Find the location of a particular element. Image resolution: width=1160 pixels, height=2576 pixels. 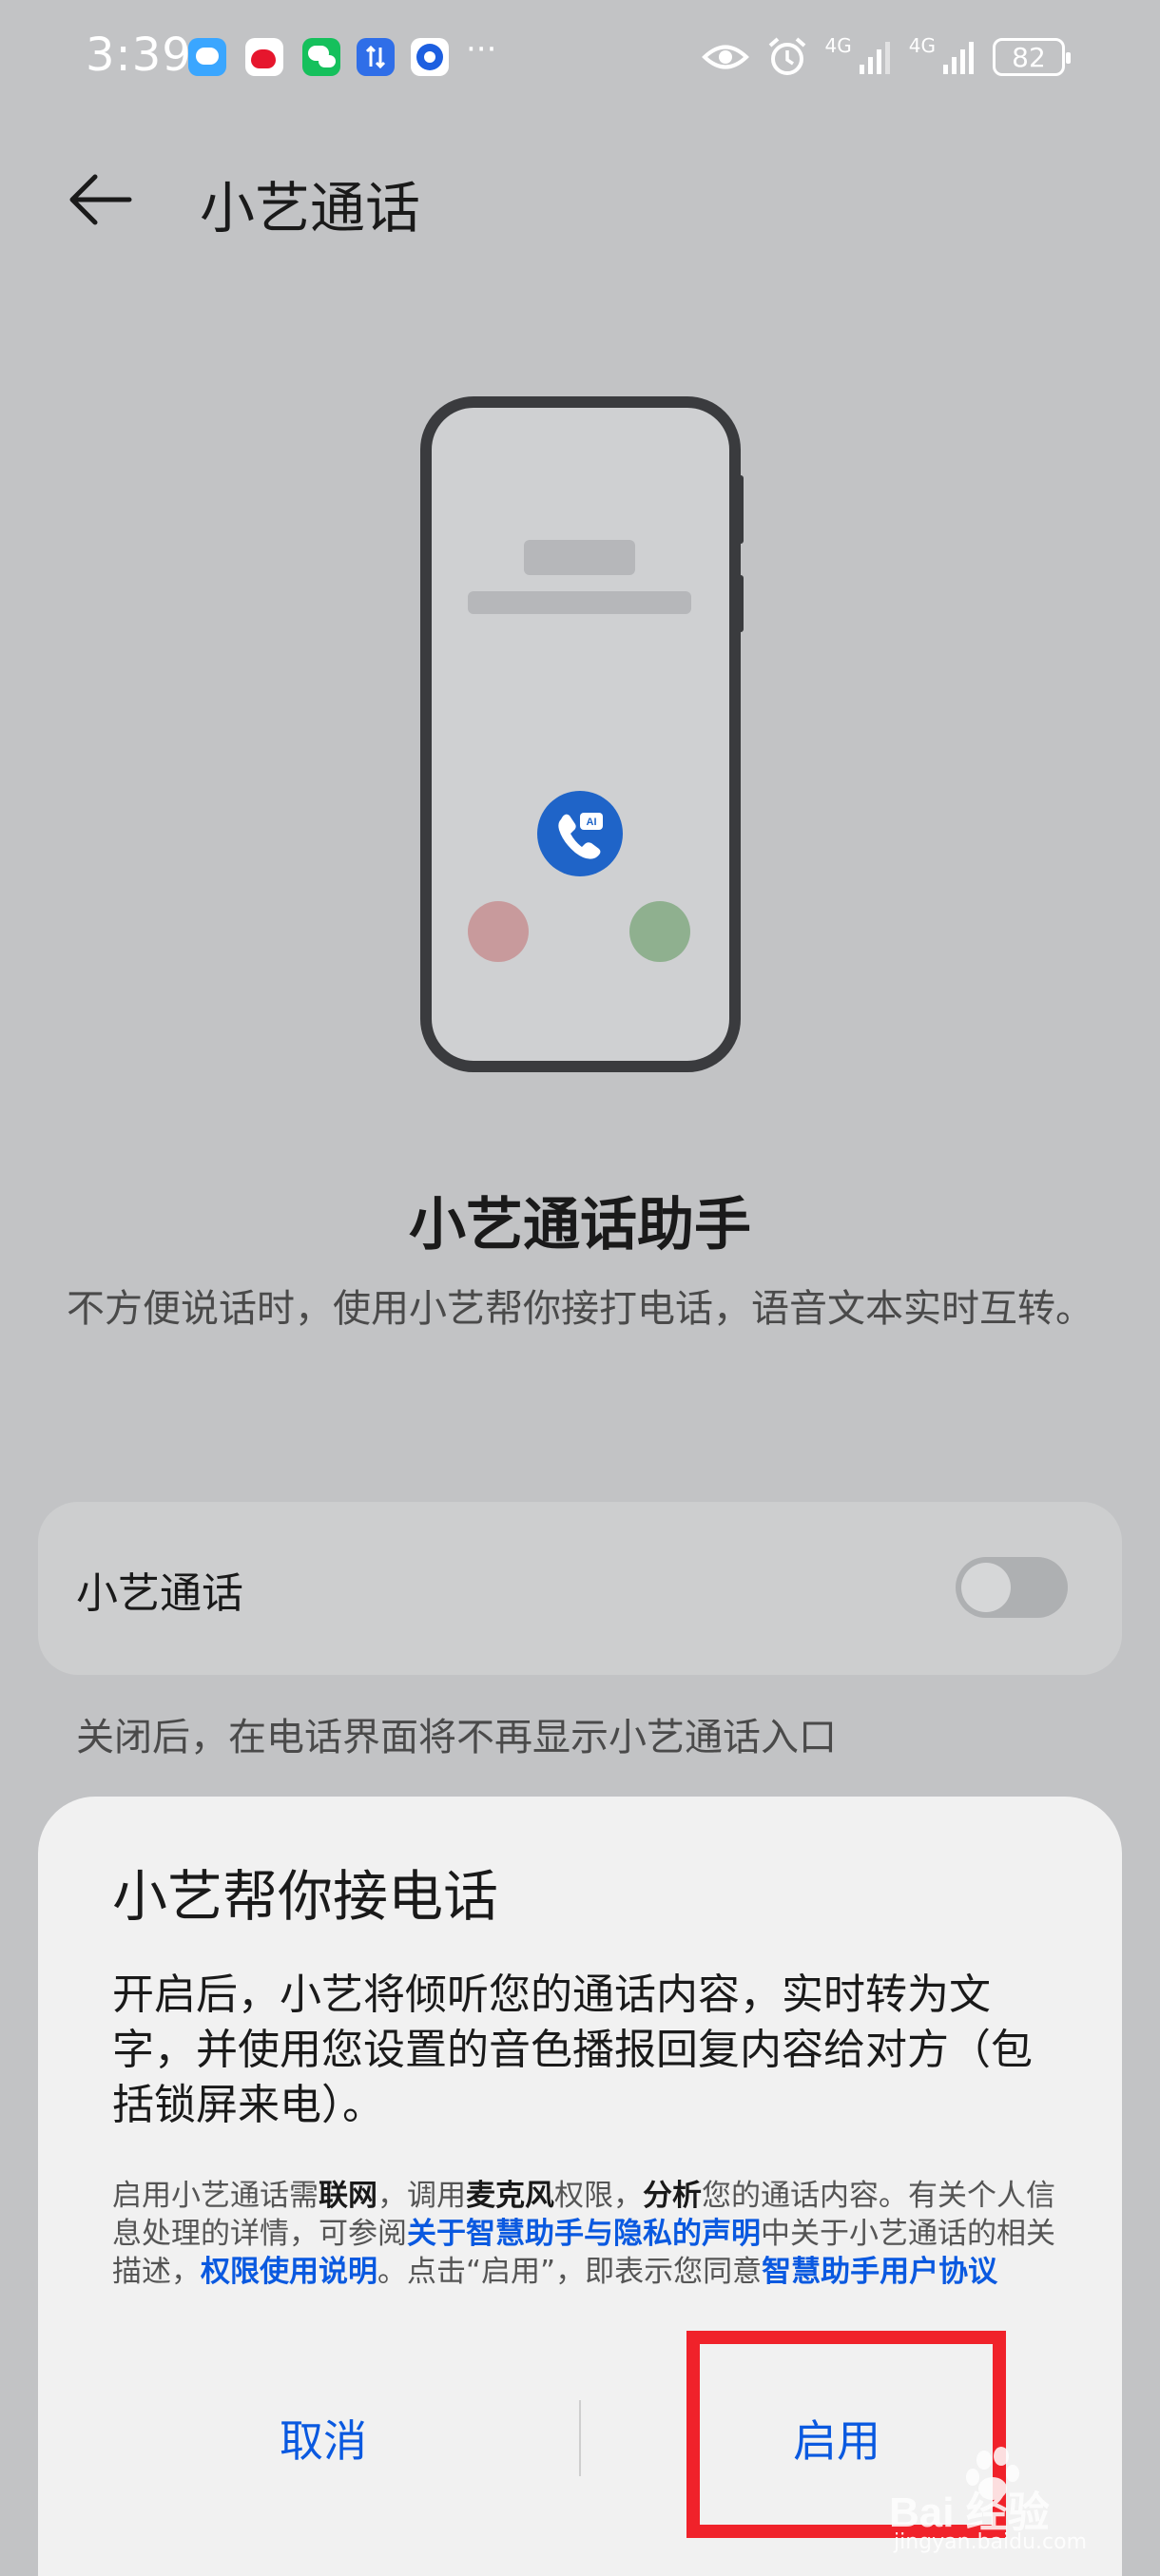

feature-description: 不方便说话时，使用小艺帮你接打电话，语音文本实时互转。 is located at coordinates (580, 1309).